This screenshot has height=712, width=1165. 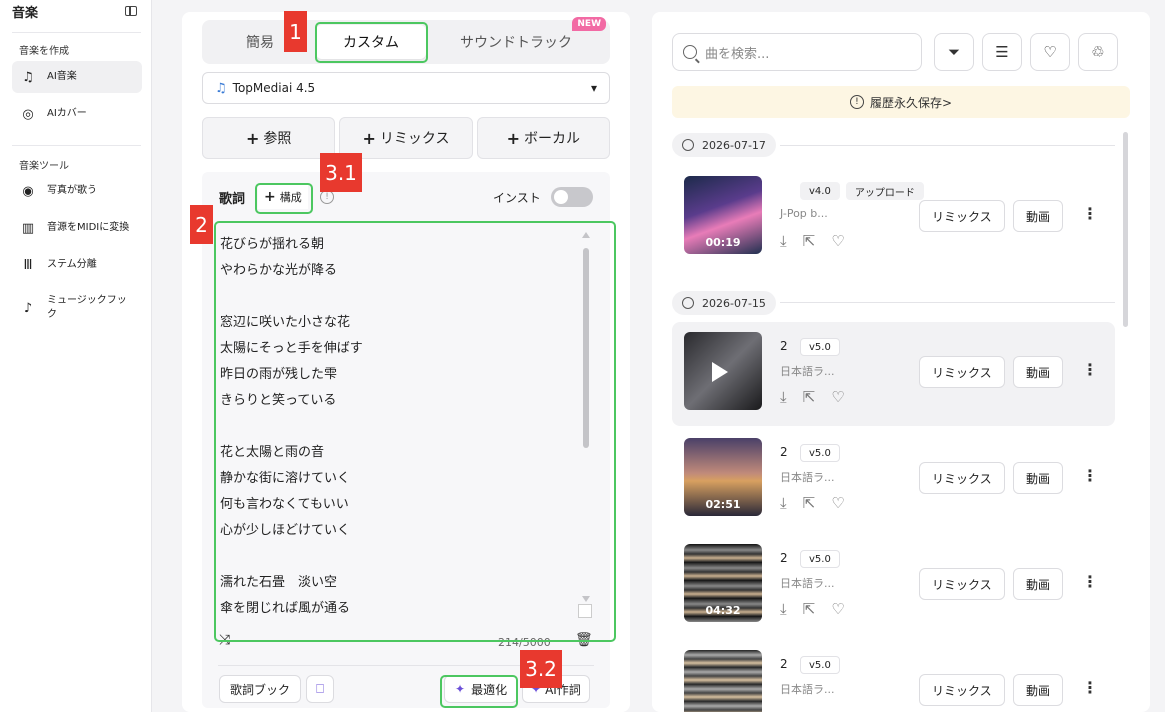 I want to click on track-thumbnail: 02:51, so click(x=723, y=477).